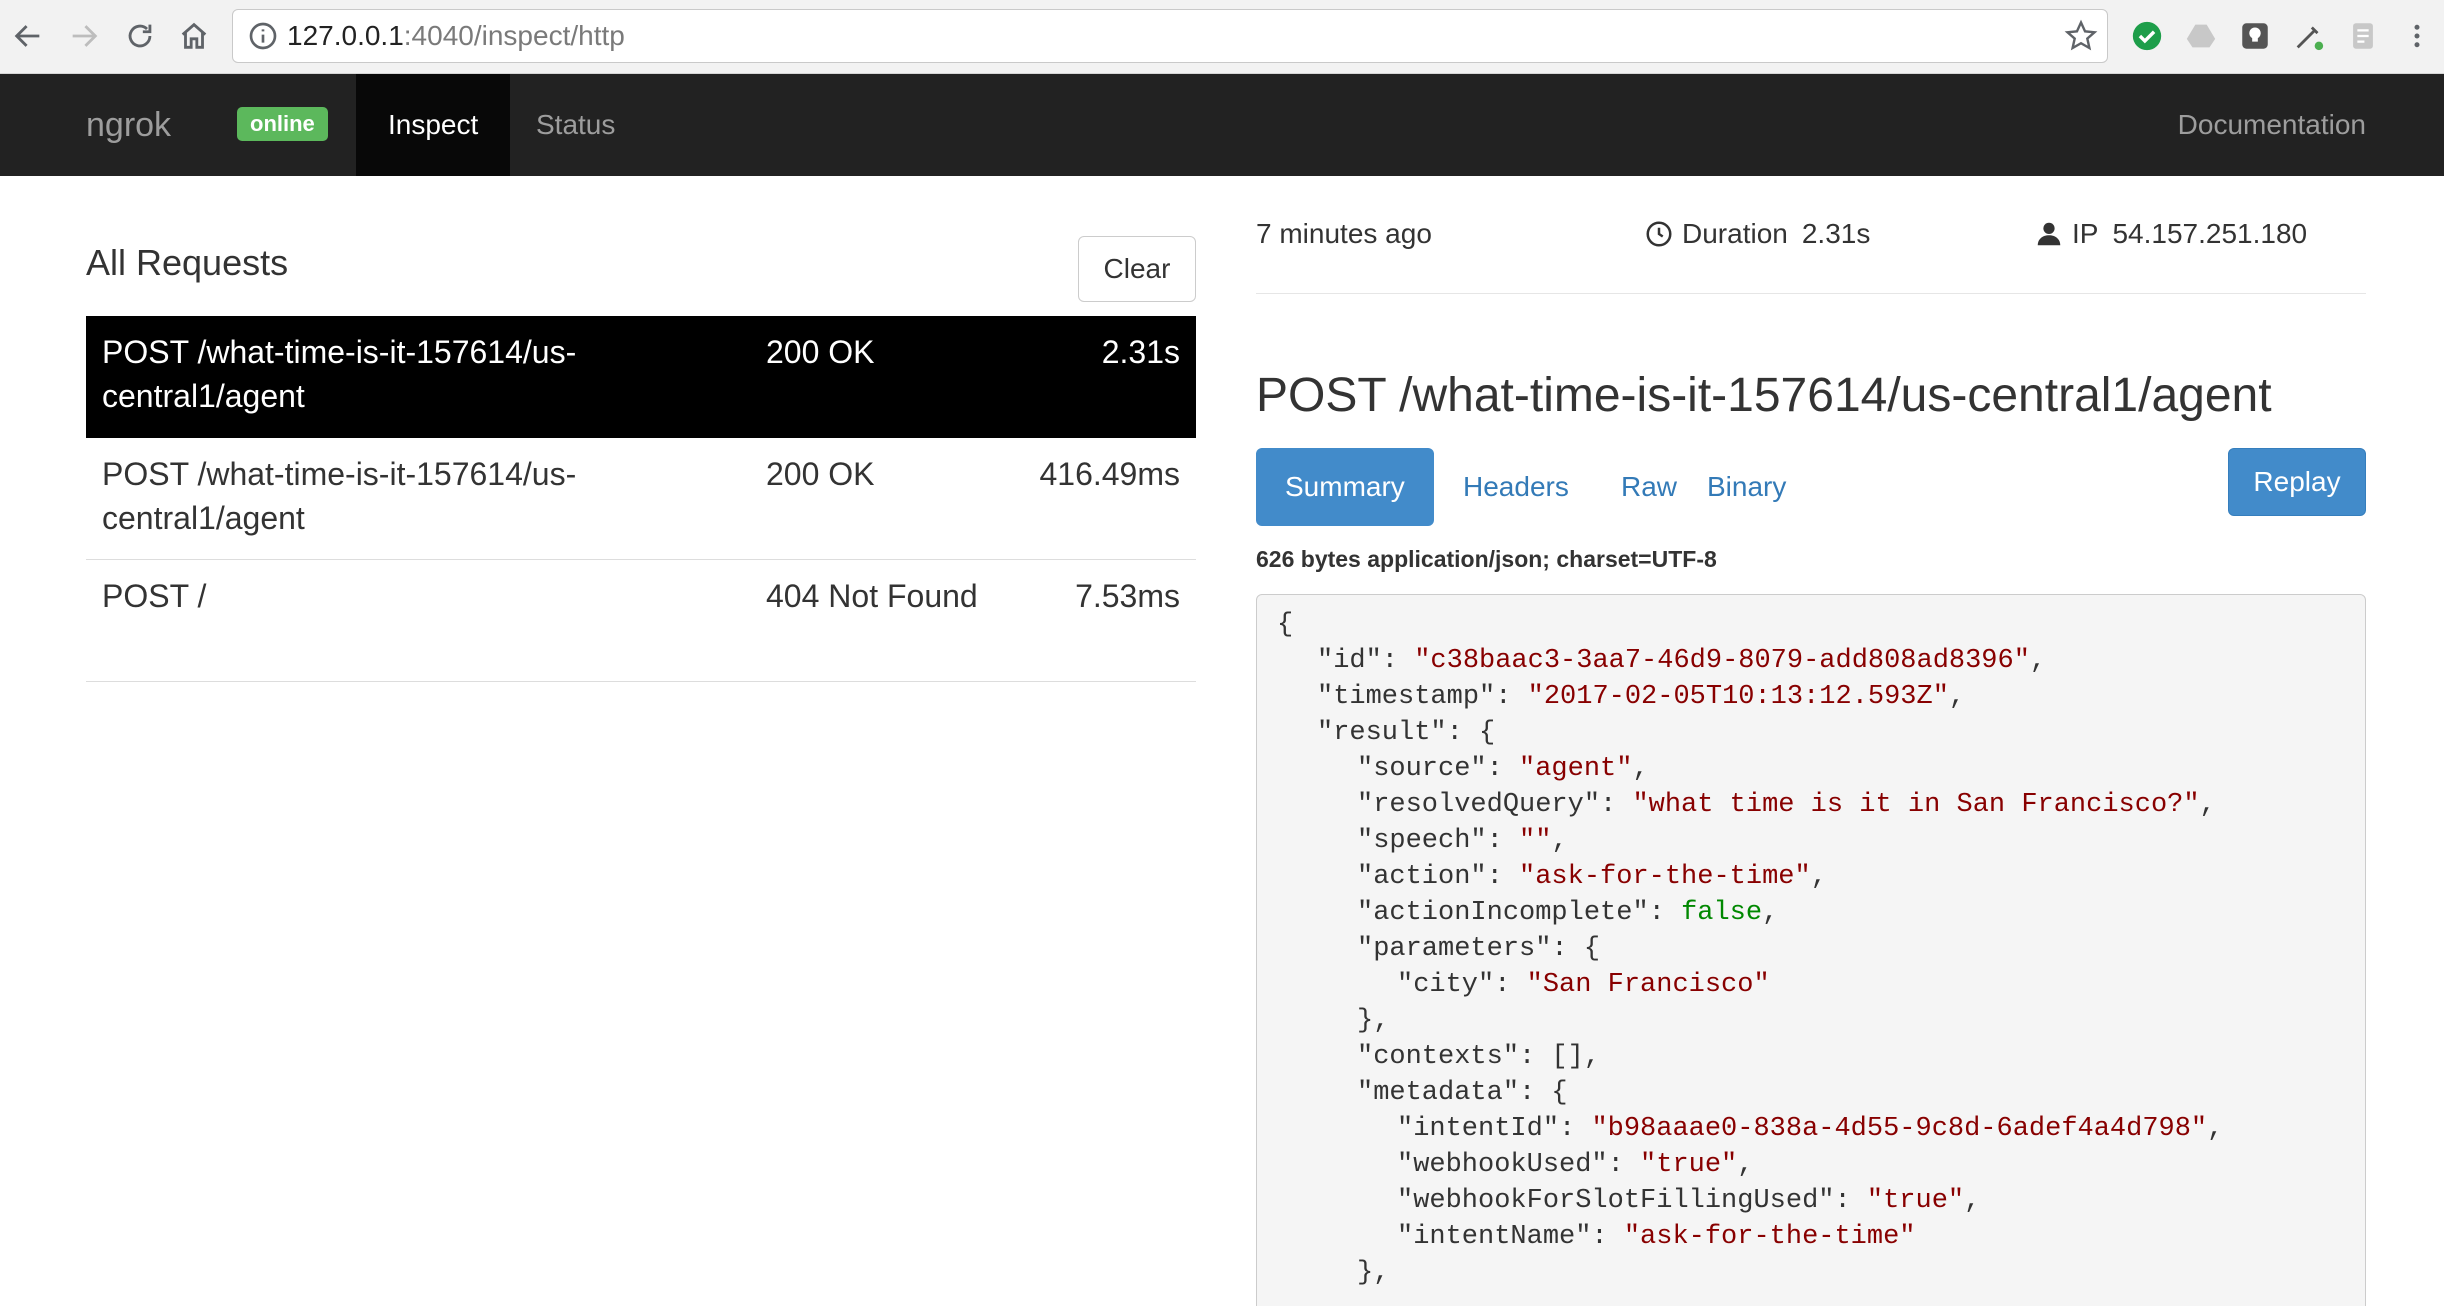 The image size is (2444, 1306). I want to click on duration-meta: Duration 2.31s, so click(1757, 234).